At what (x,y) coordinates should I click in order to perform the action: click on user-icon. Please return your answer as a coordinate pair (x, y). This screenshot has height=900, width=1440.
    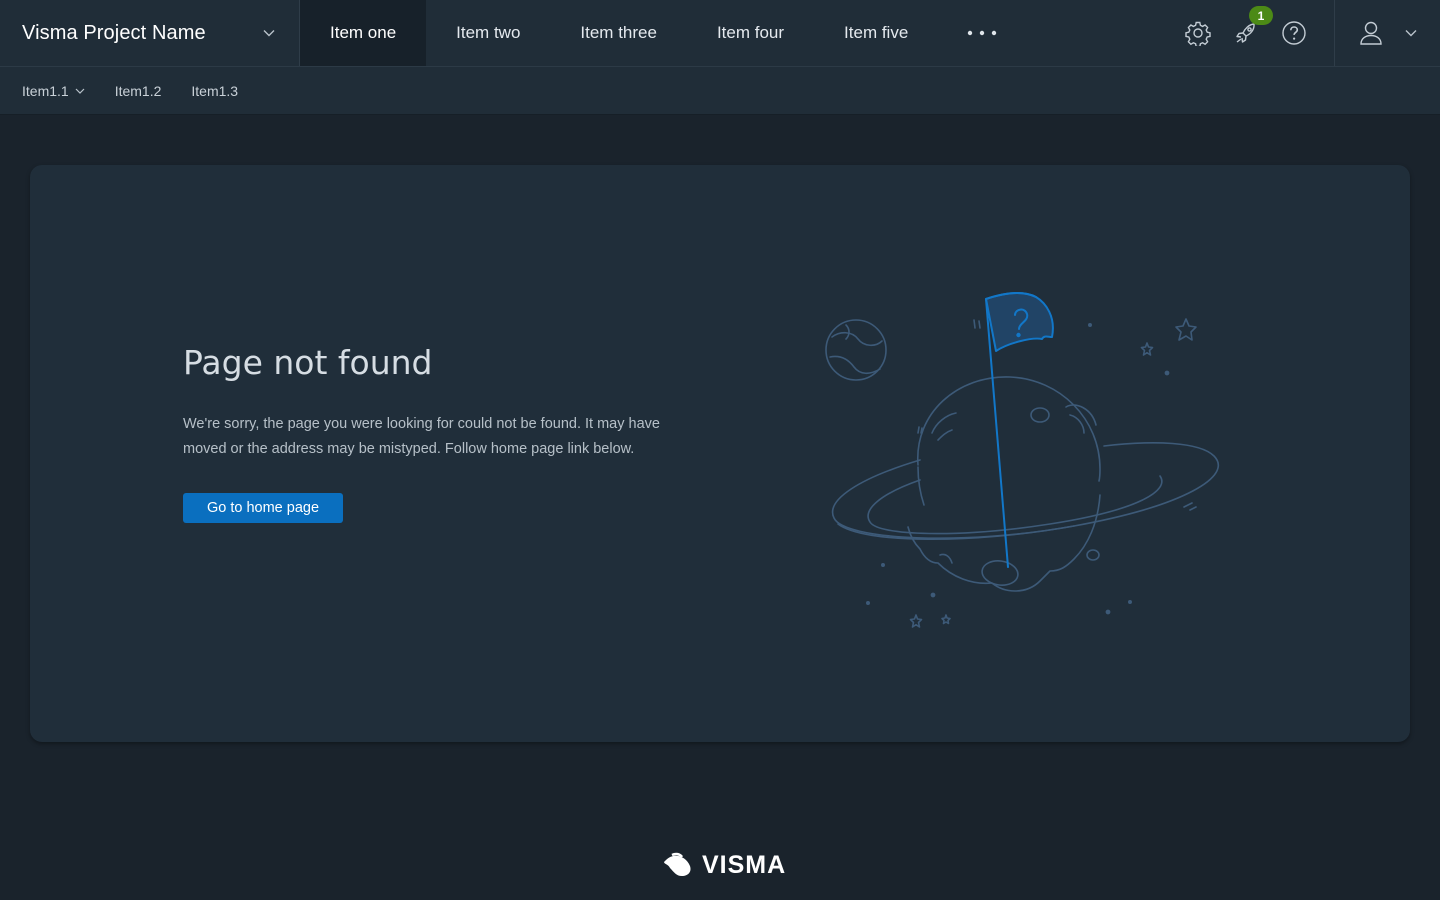
    Looking at the image, I should click on (1370, 33).